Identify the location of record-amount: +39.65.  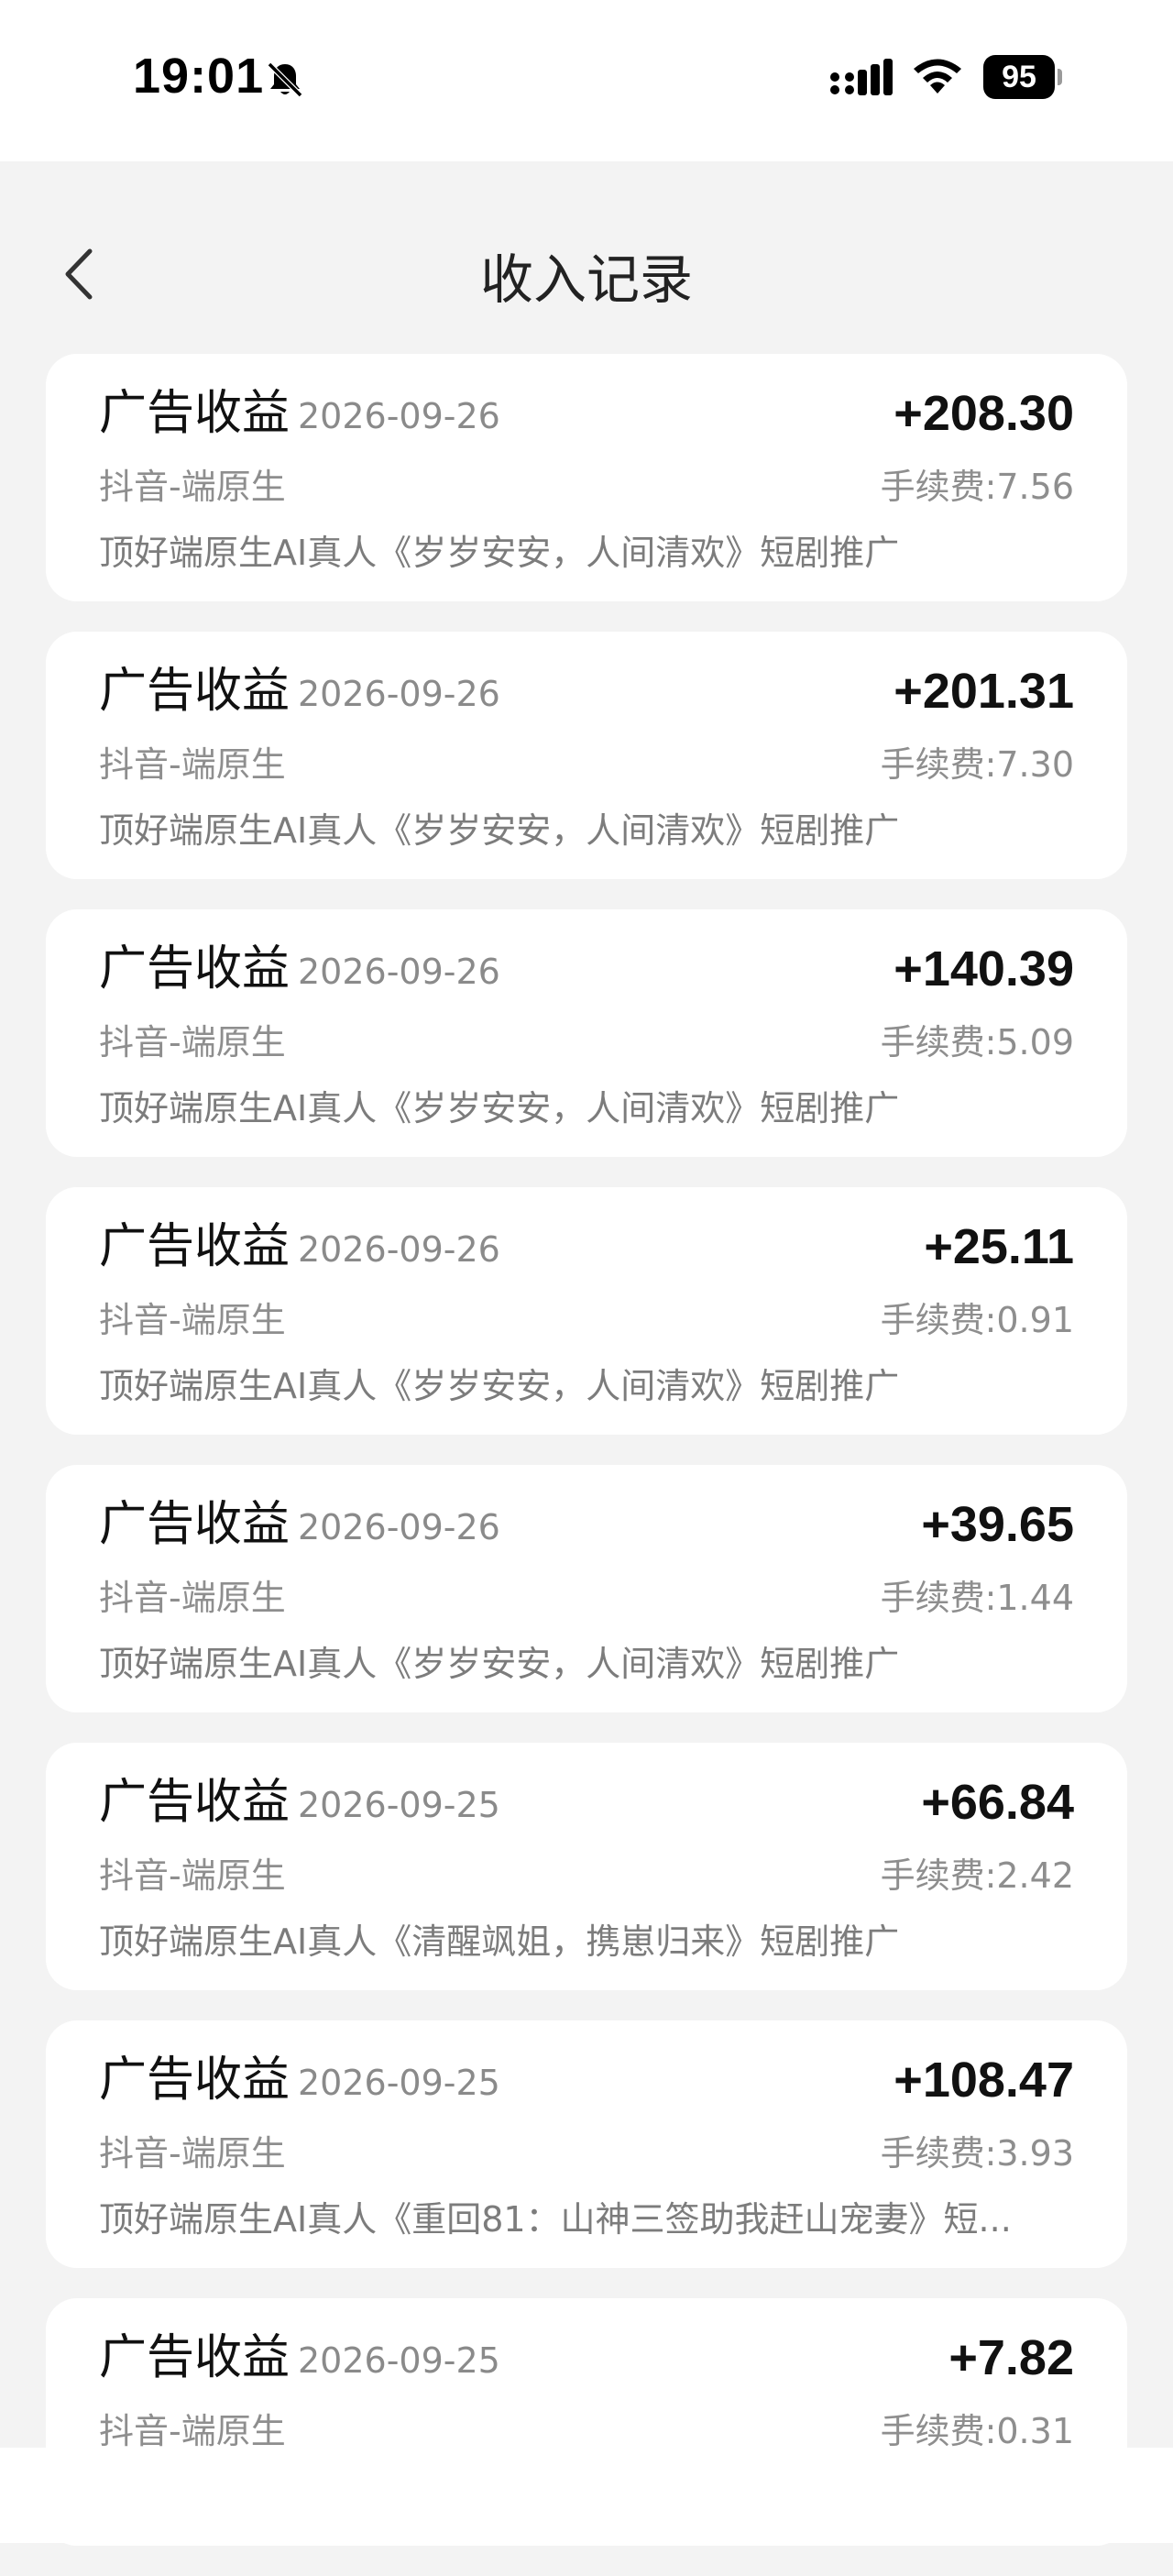
(997, 1524).